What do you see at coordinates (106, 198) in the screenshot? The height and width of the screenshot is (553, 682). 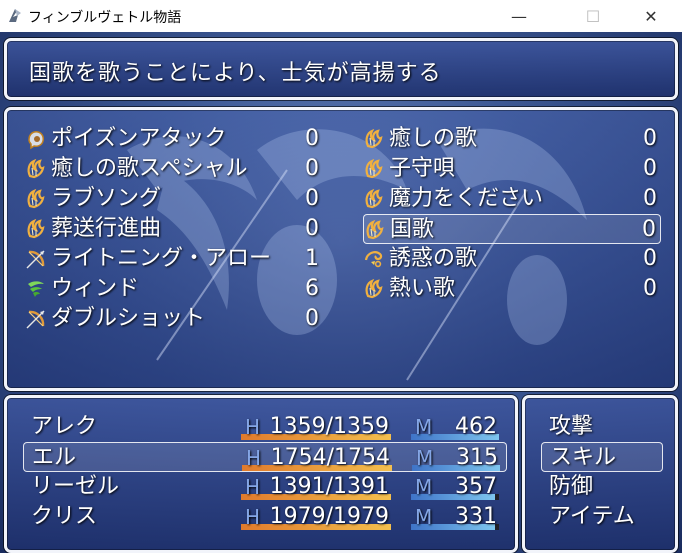 I see `skill-name: ラブソング` at bounding box center [106, 198].